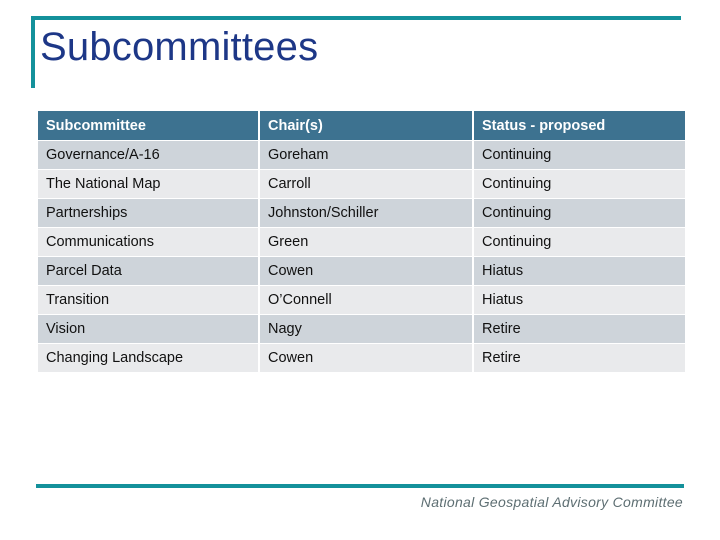 Image resolution: width=720 pixels, height=540 pixels. Describe the element at coordinates (366, 125) in the screenshot. I see `column-header-chair: Chair(s)` at that location.